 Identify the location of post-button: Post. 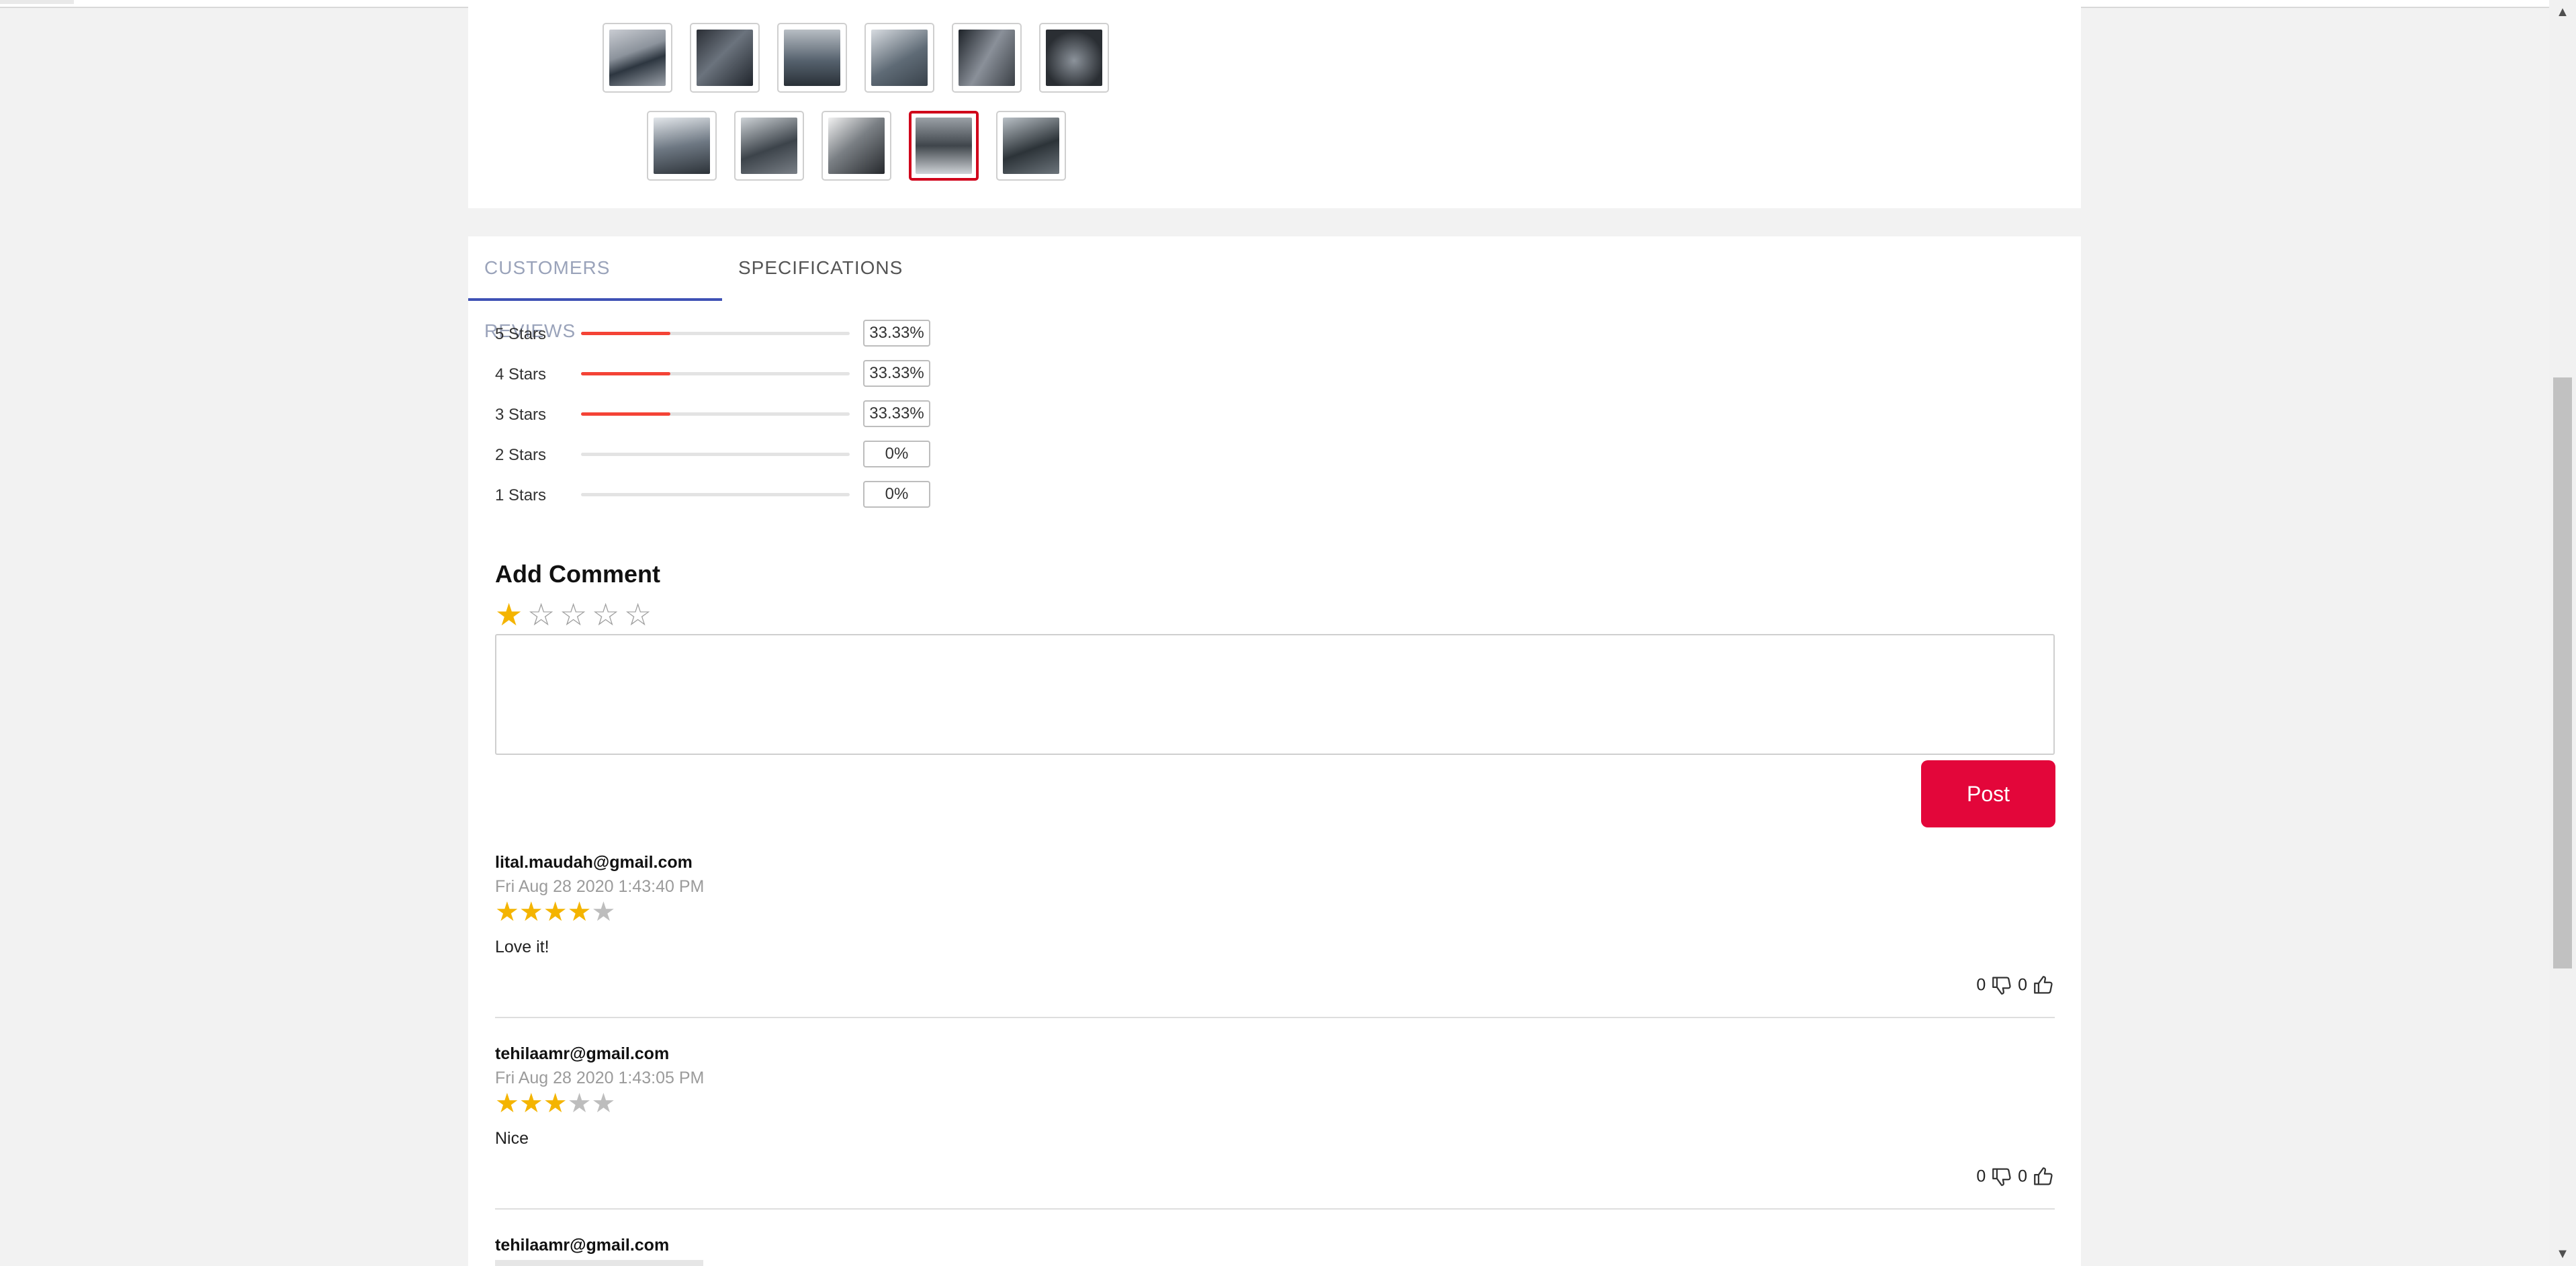
(1988, 794).